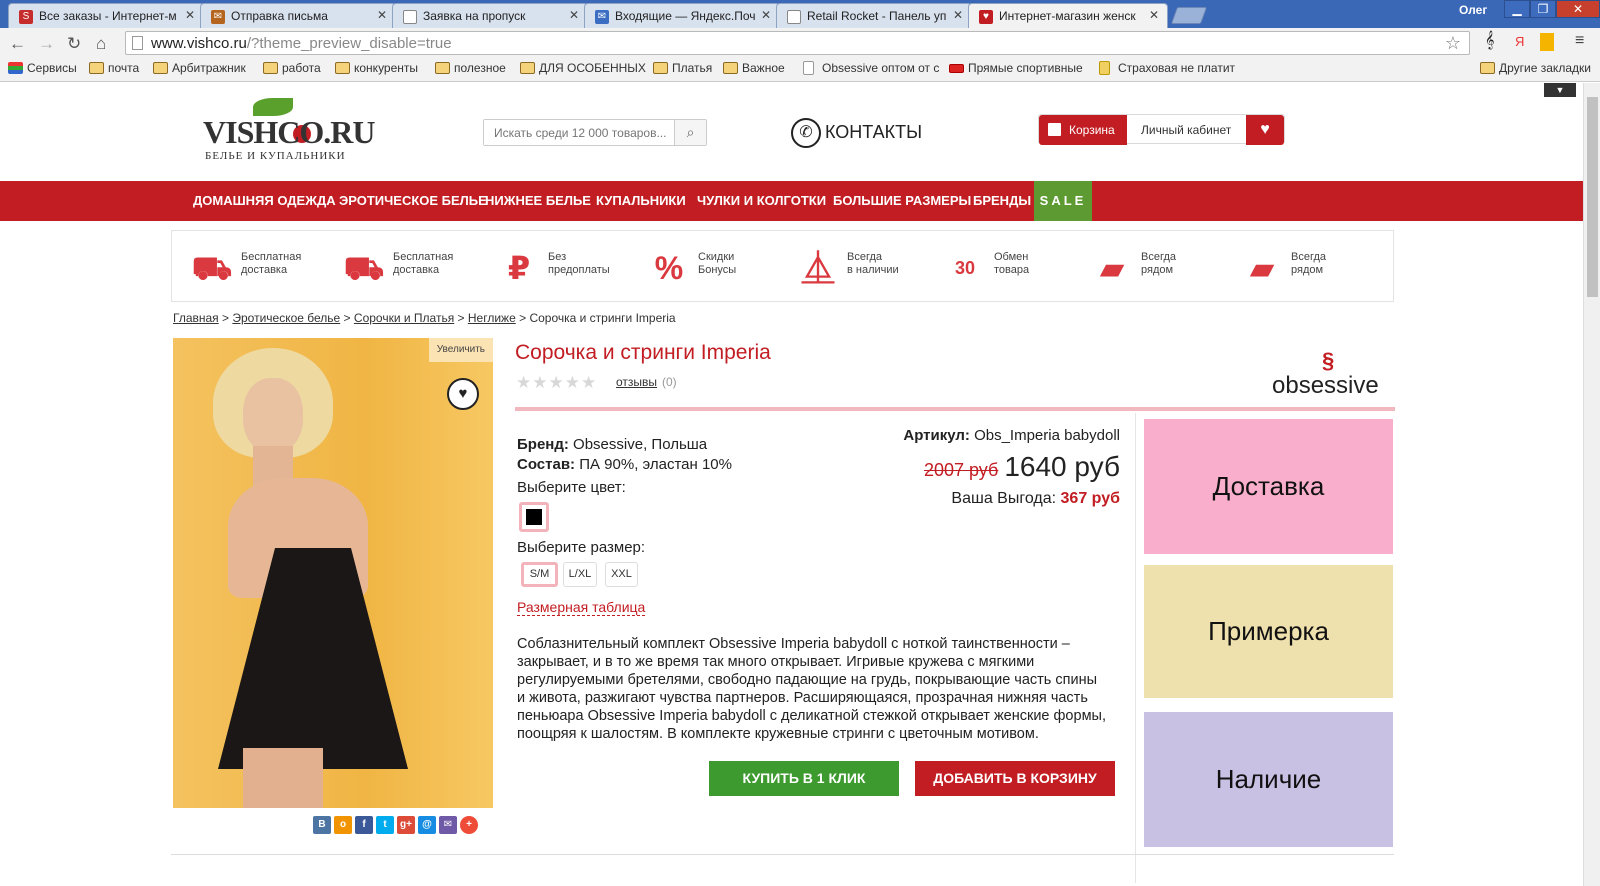  I want to click on collapse-toggle: ▼, so click(1560, 90).